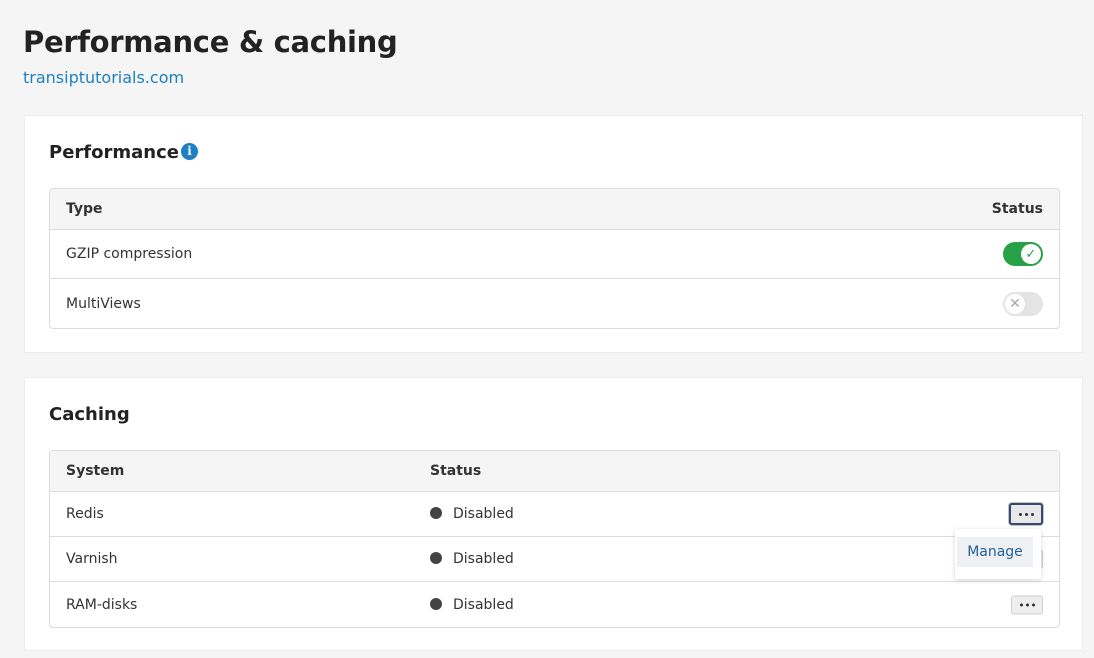  I want to click on row-system-label: Varnish, so click(92, 559).